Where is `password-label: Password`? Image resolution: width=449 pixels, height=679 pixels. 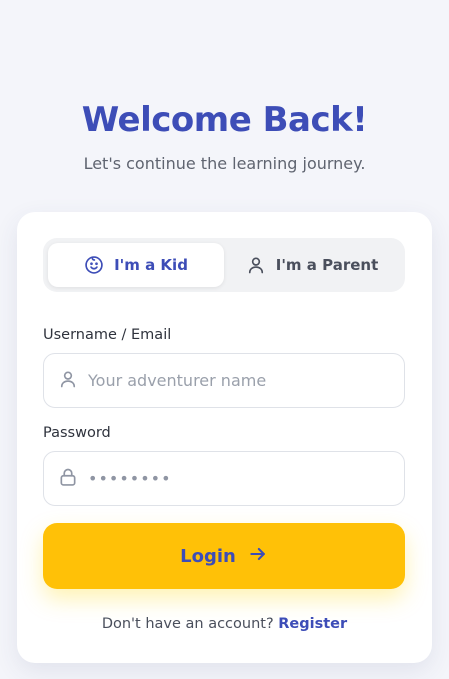 password-label: Password is located at coordinates (77, 433).